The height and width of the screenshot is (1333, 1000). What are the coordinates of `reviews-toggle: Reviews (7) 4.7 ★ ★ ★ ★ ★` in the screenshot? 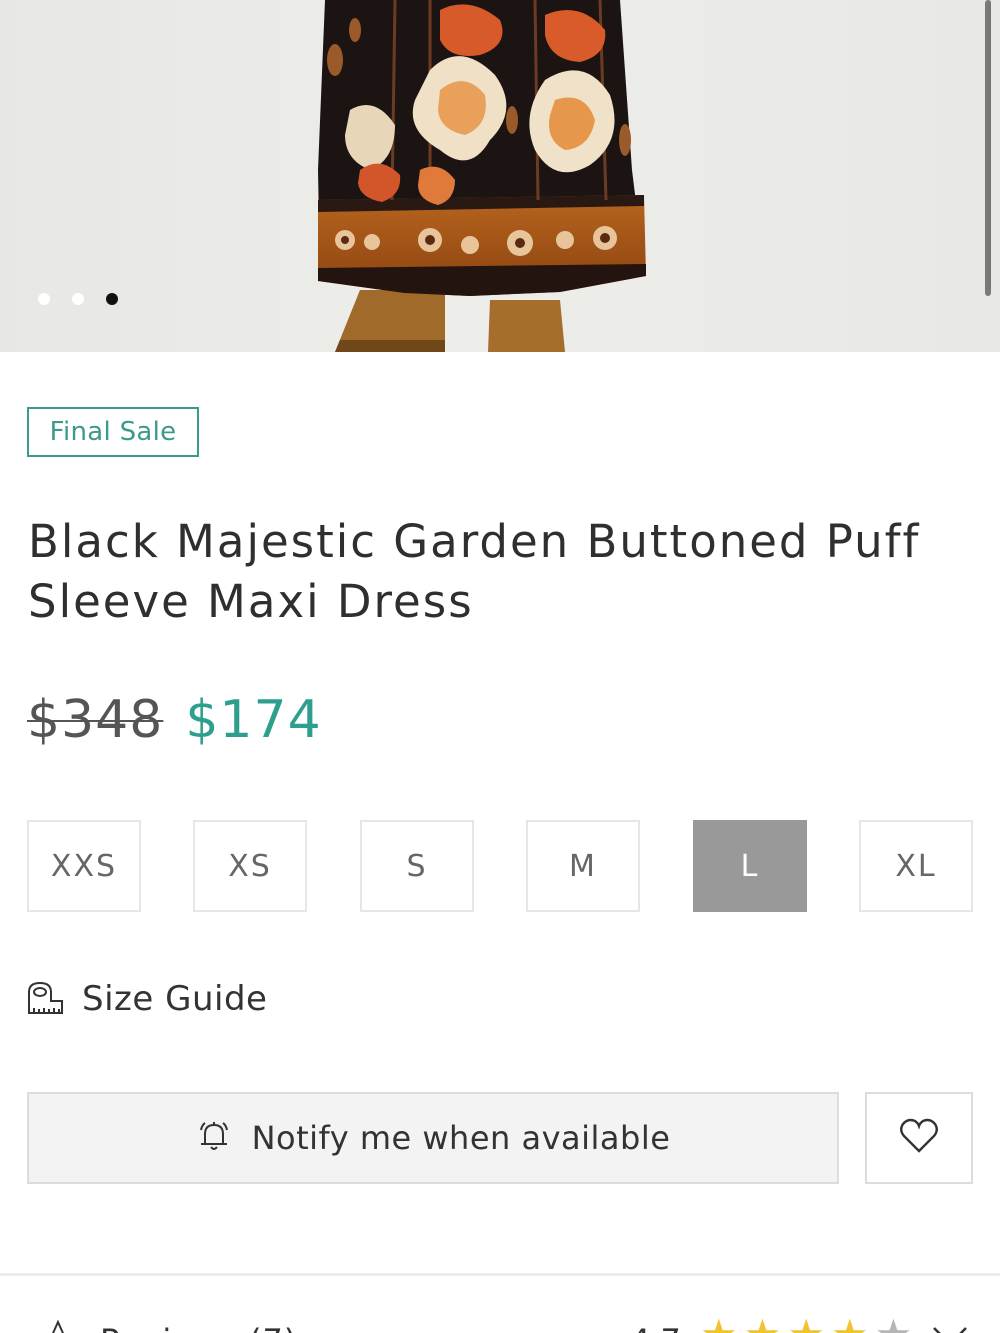 It's located at (500, 1316).